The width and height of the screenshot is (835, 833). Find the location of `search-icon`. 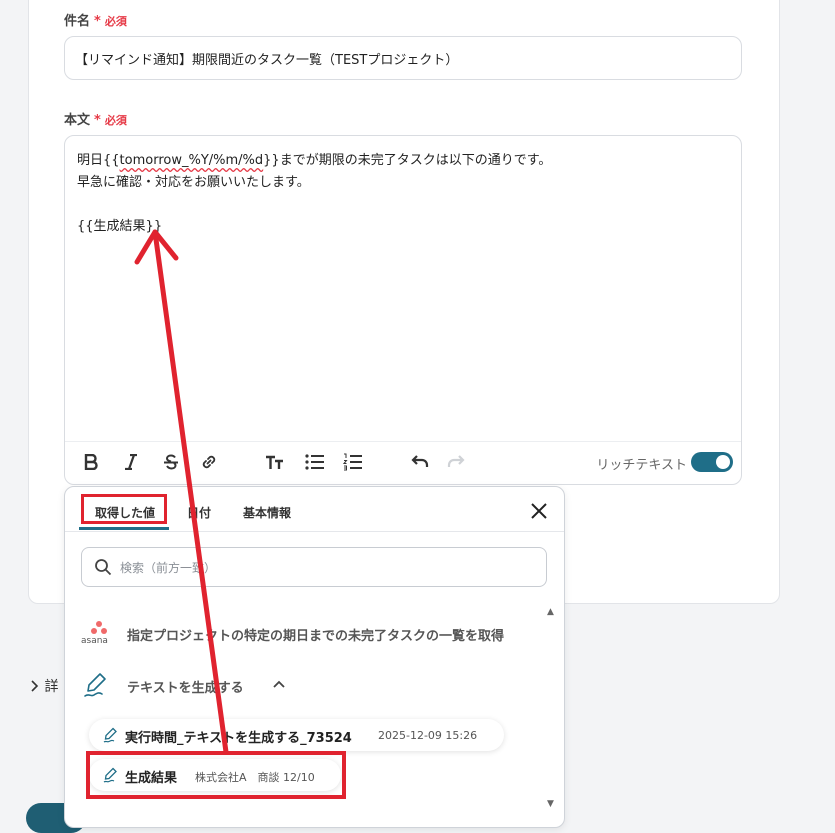

search-icon is located at coordinates (103, 567).